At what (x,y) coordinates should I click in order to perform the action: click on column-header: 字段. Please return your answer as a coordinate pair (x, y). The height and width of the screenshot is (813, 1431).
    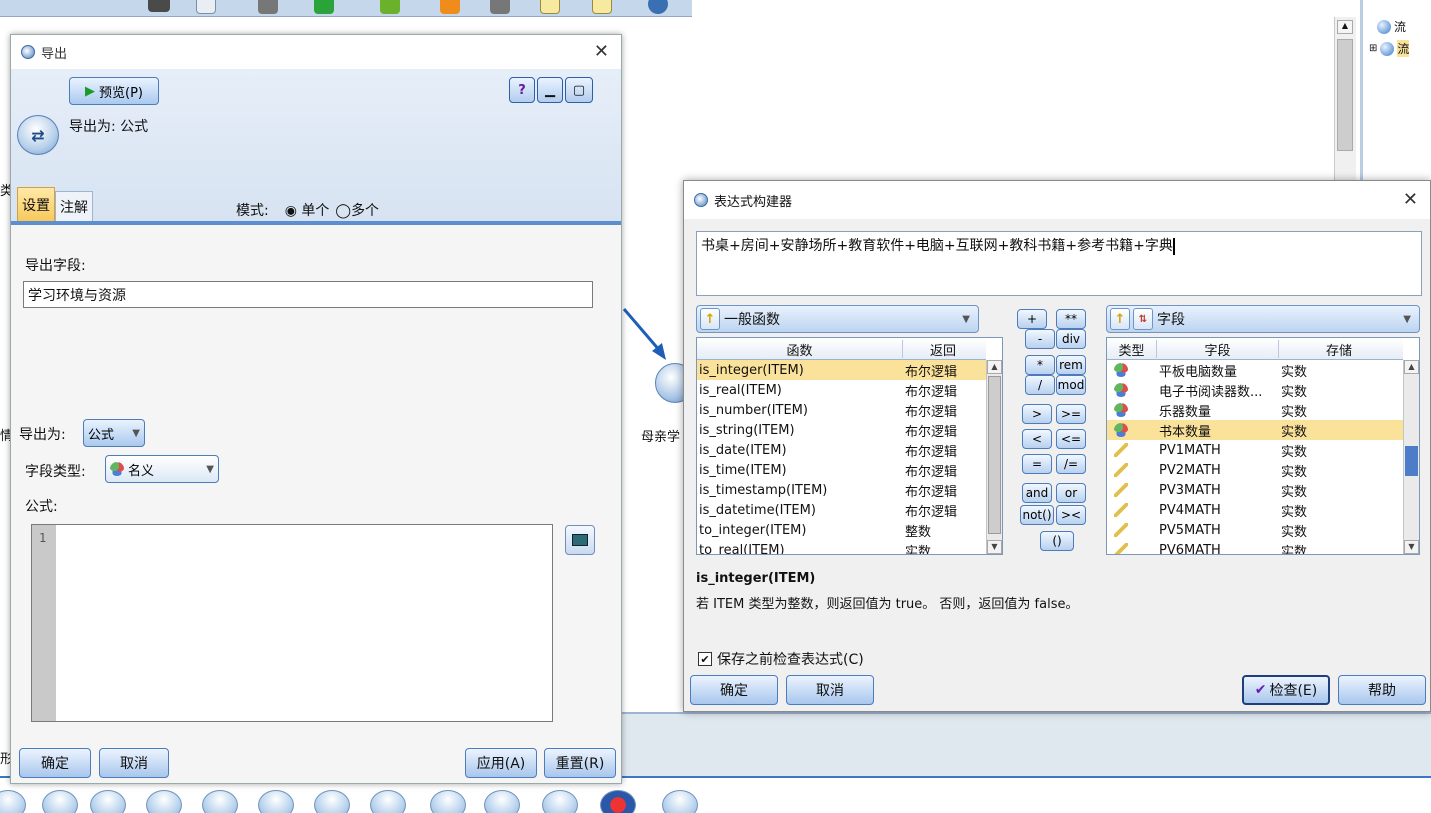
    Looking at the image, I should click on (1218, 349).